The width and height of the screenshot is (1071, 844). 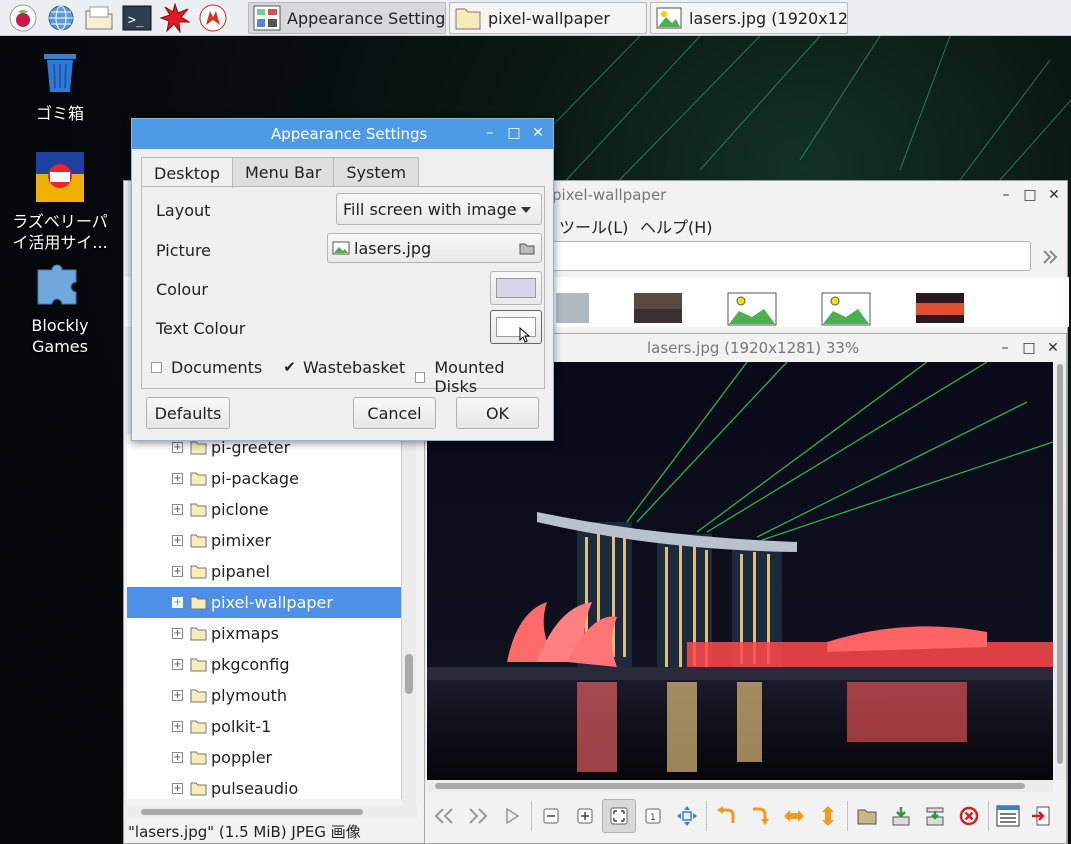 I want to click on fit-window-icon, so click(x=619, y=816).